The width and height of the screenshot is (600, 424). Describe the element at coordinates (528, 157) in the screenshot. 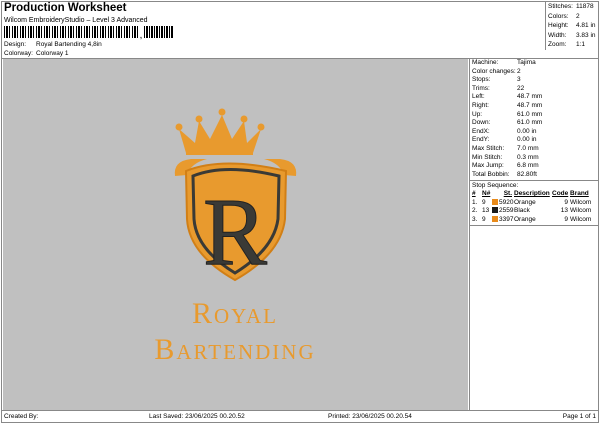

I see `machine-value: 0.3 mm` at that location.